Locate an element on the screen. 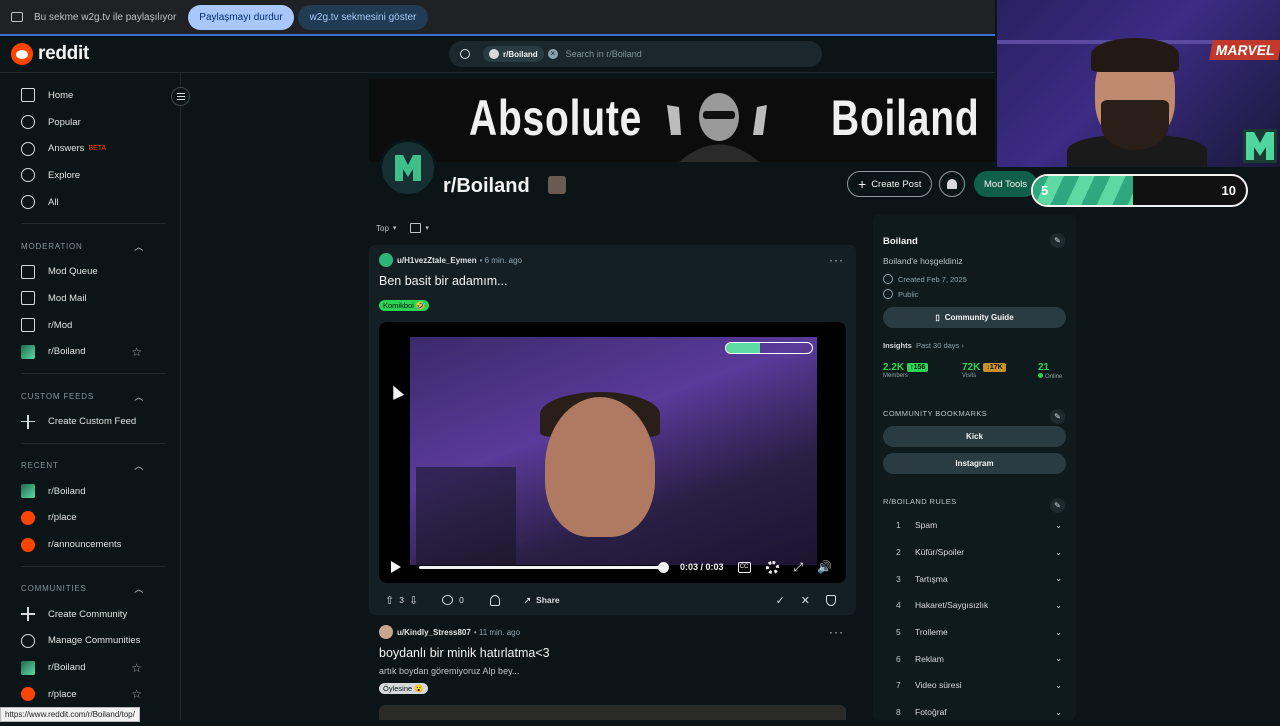 This screenshot has height=726, width=1280. sort-dropdown: Top is located at coordinates (382, 228).